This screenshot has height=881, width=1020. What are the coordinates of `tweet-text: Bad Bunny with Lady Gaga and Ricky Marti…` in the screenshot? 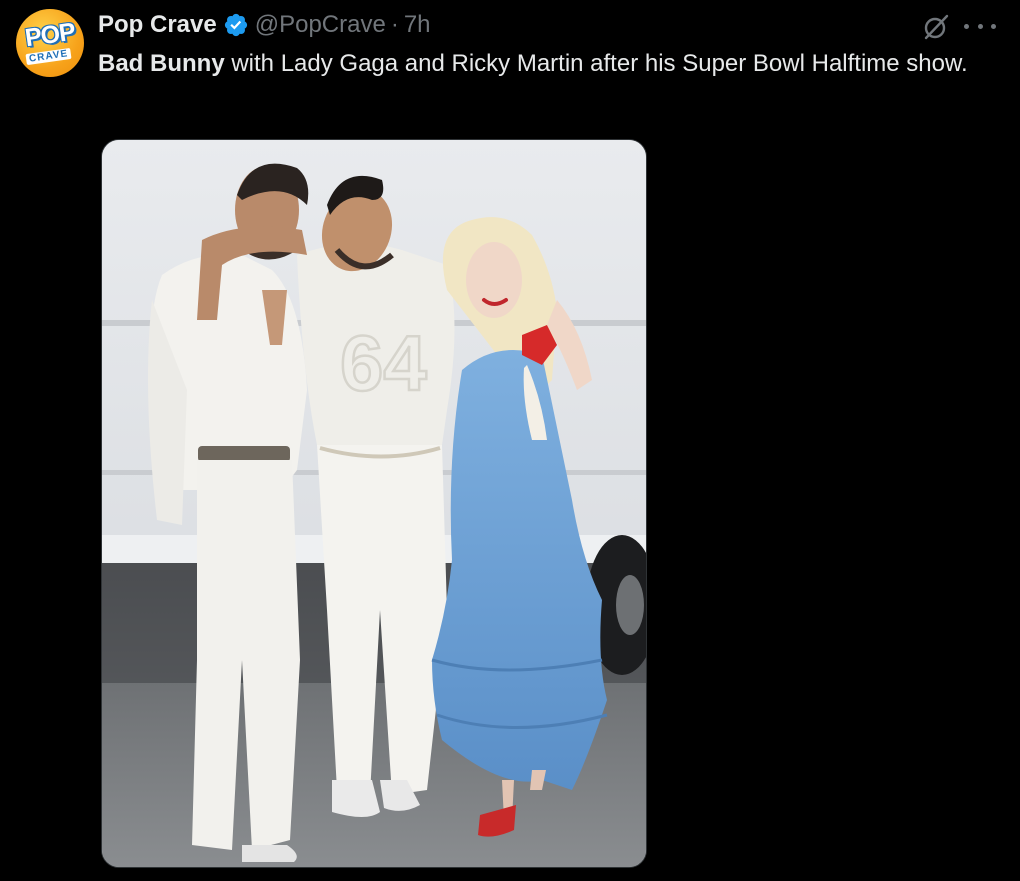 It's located at (548, 64).